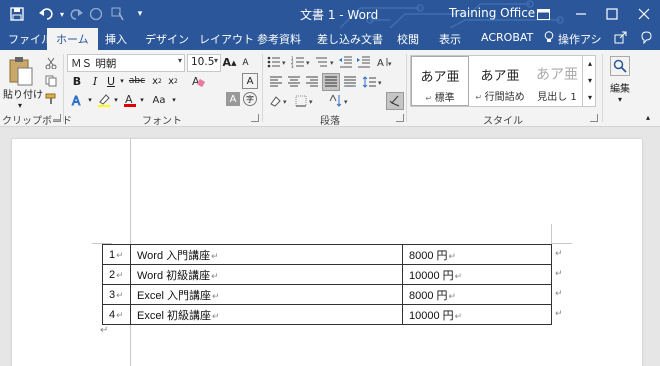 The height and width of the screenshot is (366, 660). I want to click on tab-home: ホーム, so click(72, 39).